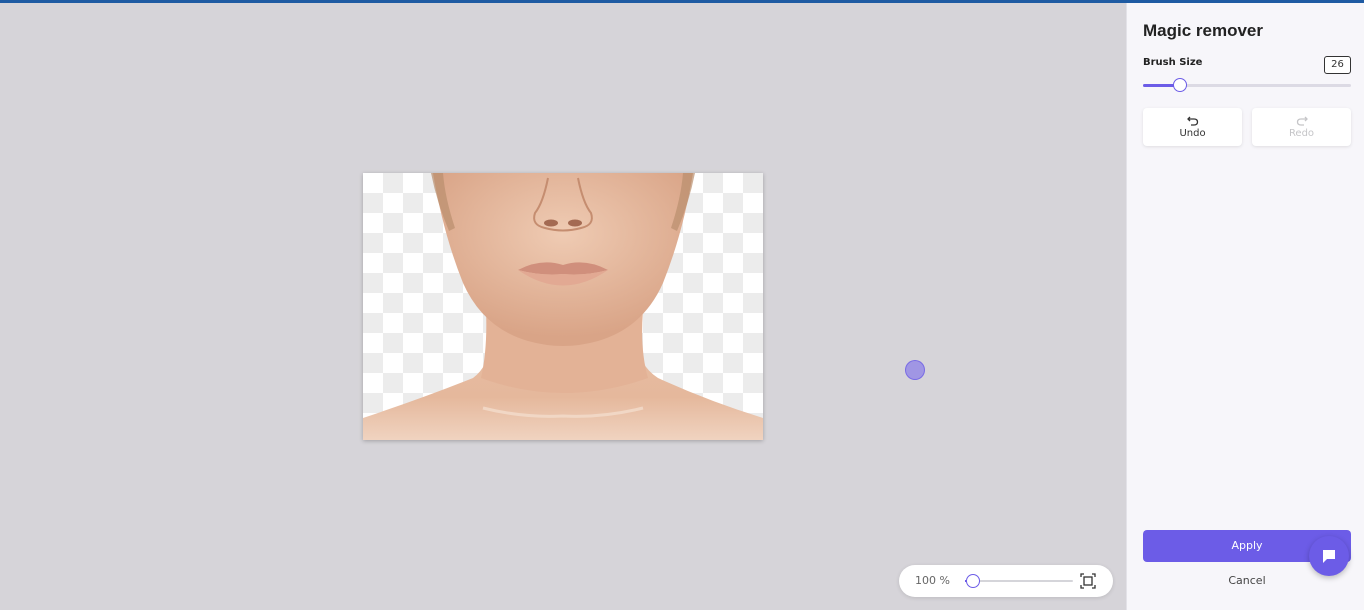 Image resolution: width=1364 pixels, height=610 pixels. I want to click on cancel-button: Cancel, so click(1247, 580).